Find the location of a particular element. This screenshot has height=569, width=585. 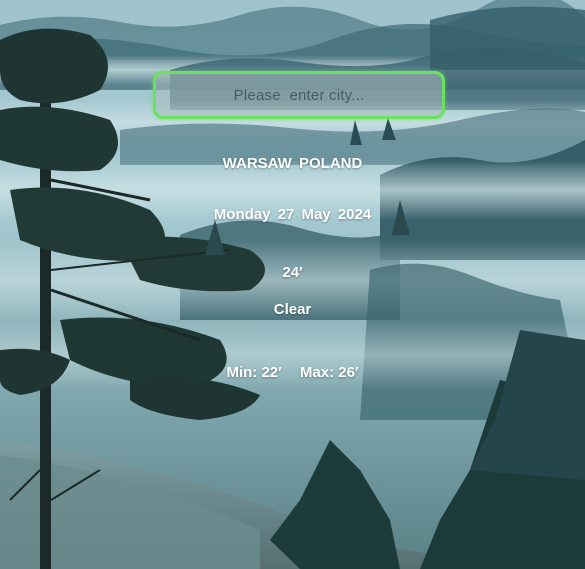

date-label: Monday 27 May 2024 is located at coordinates (292, 214).